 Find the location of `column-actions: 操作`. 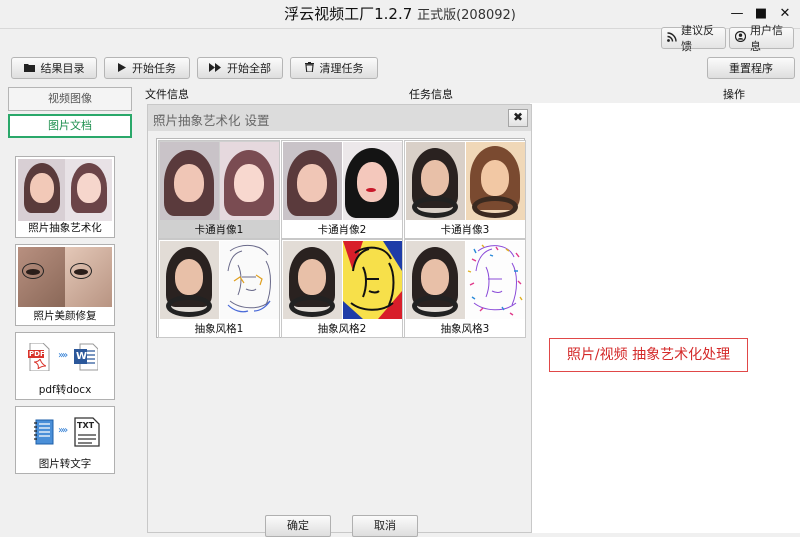

column-actions: 操作 is located at coordinates (734, 94).